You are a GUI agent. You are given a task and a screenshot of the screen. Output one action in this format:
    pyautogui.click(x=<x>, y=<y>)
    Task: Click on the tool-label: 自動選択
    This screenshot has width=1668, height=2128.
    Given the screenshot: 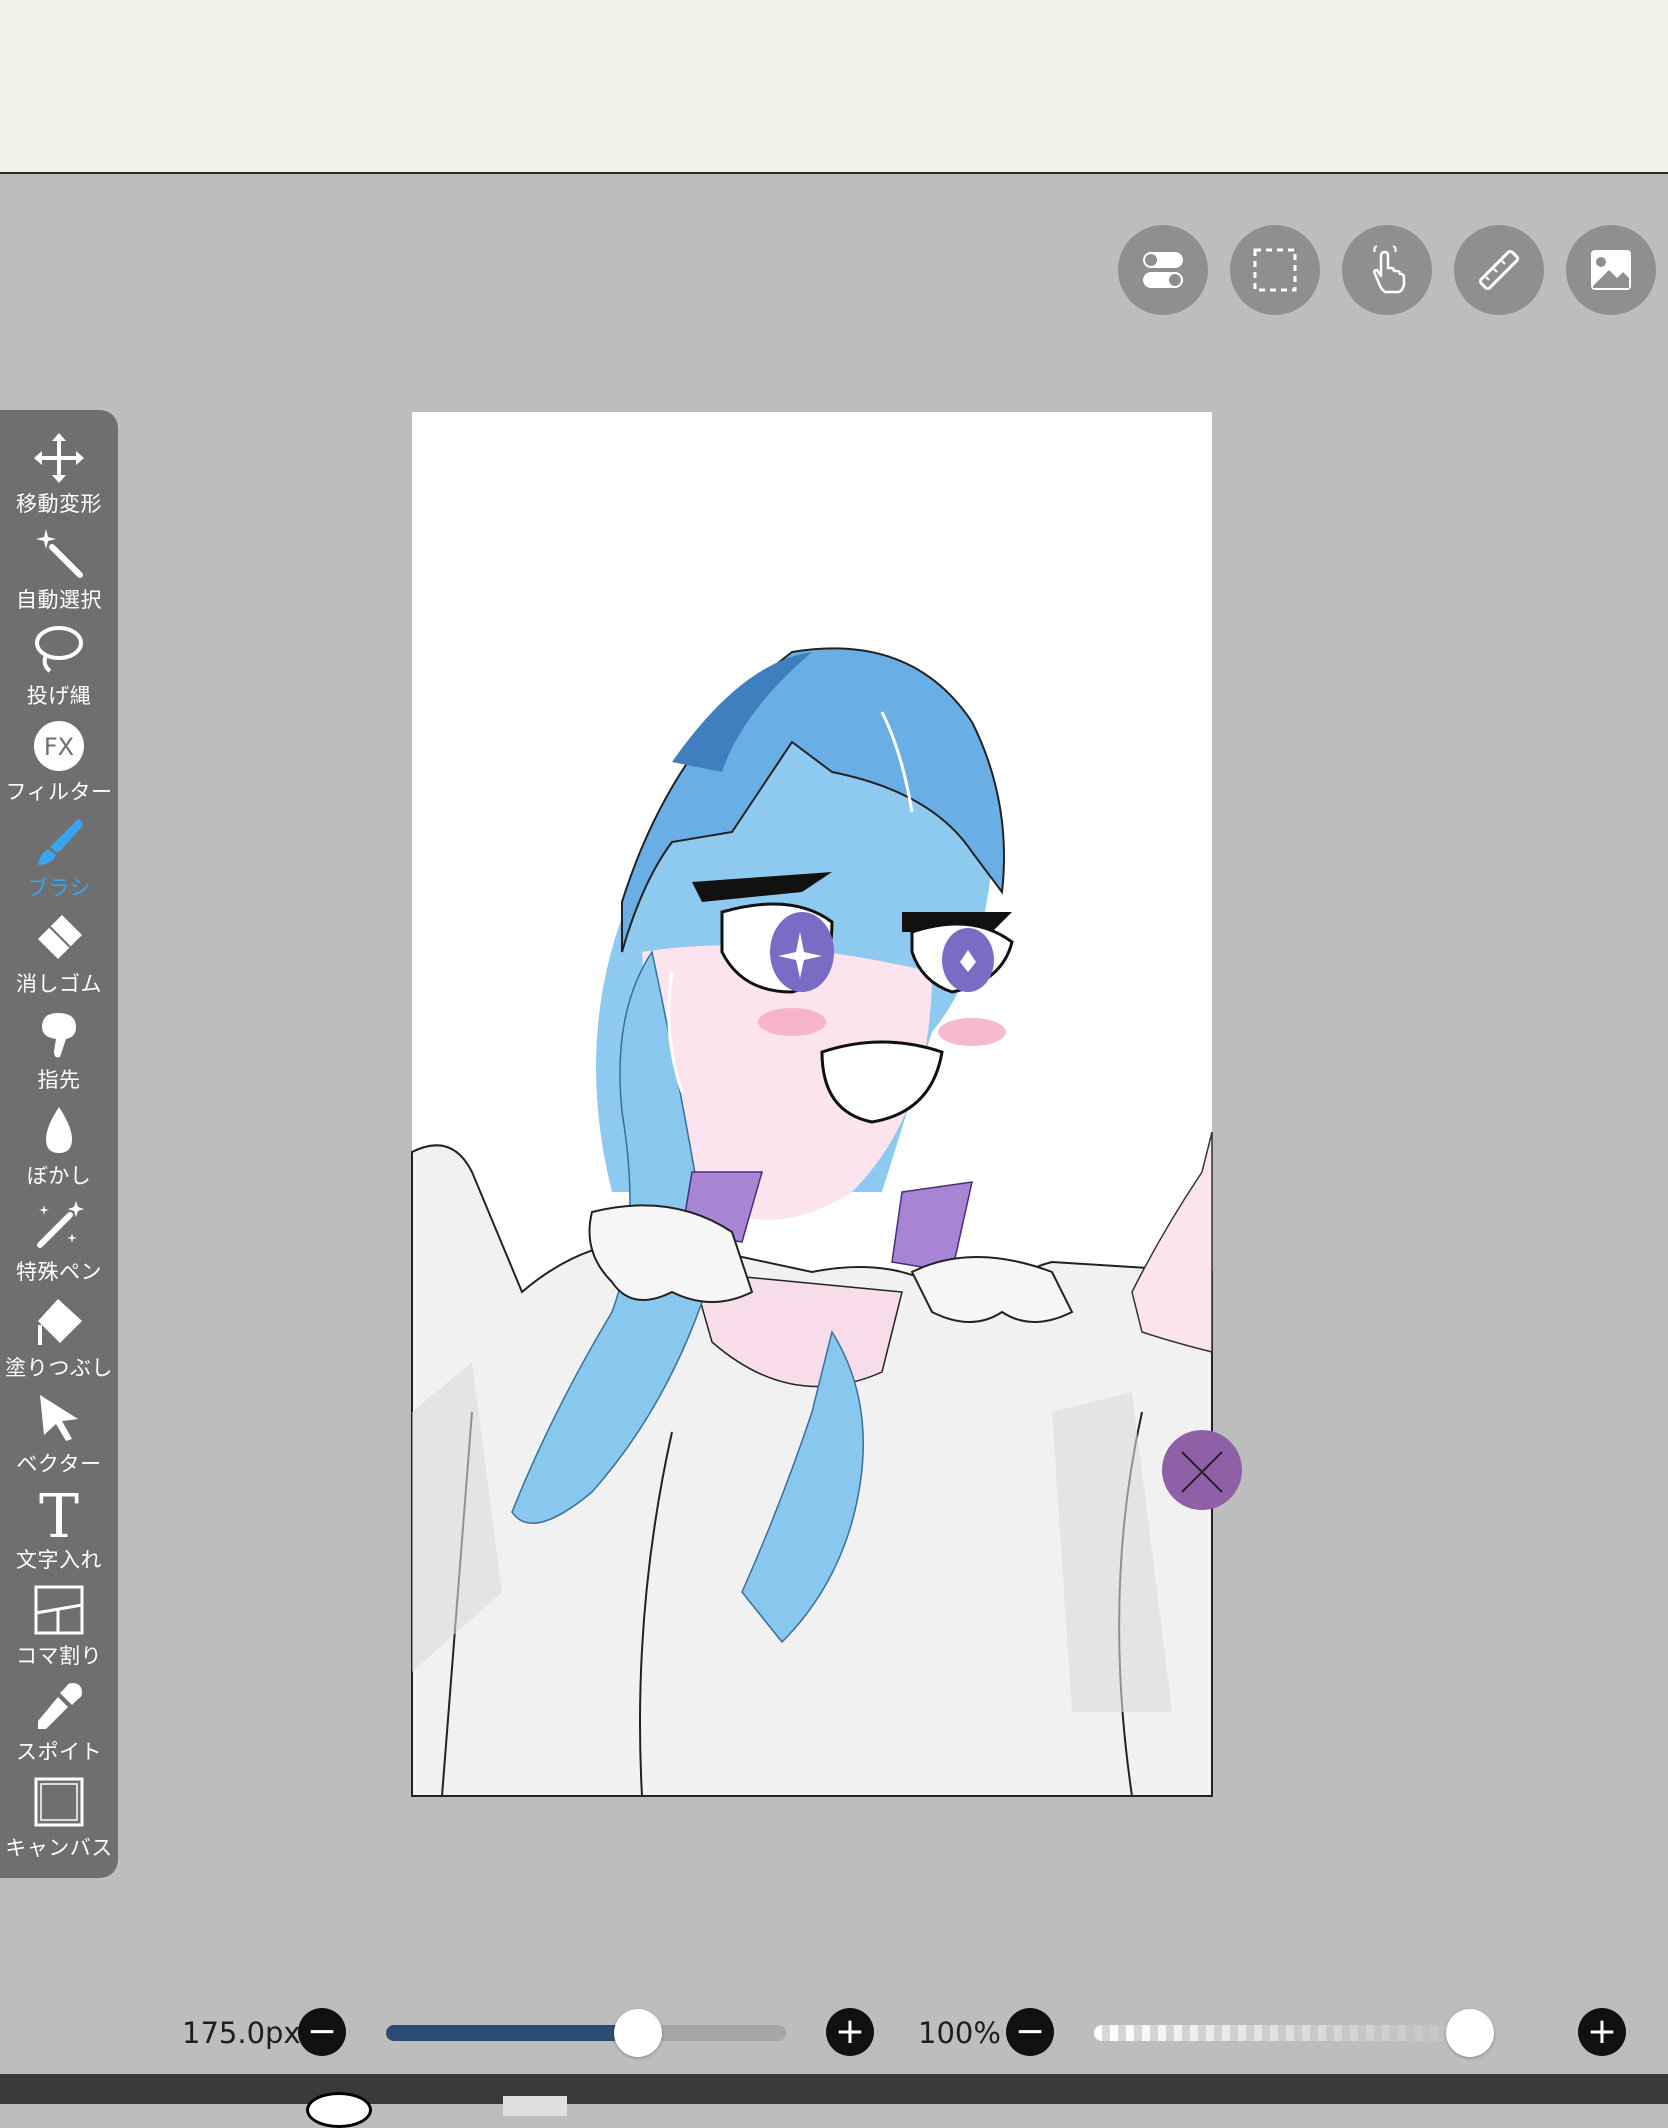 What is the action you would take?
    pyautogui.click(x=59, y=600)
    